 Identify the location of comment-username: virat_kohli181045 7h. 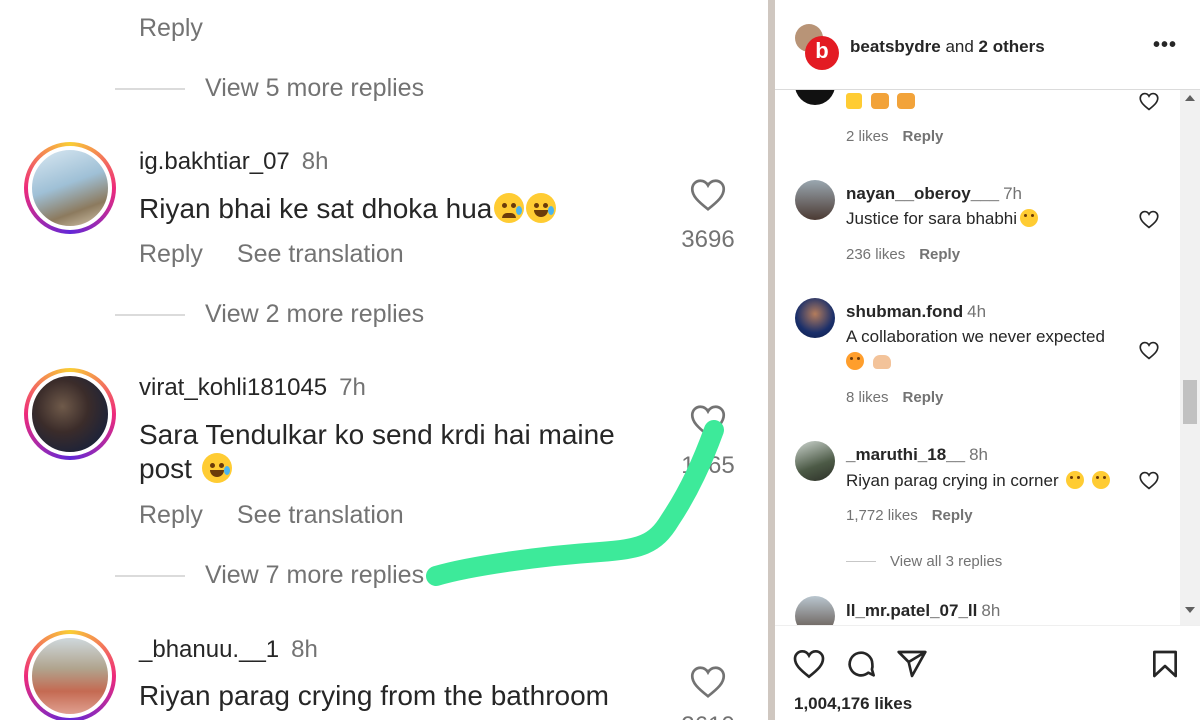
(252, 388).